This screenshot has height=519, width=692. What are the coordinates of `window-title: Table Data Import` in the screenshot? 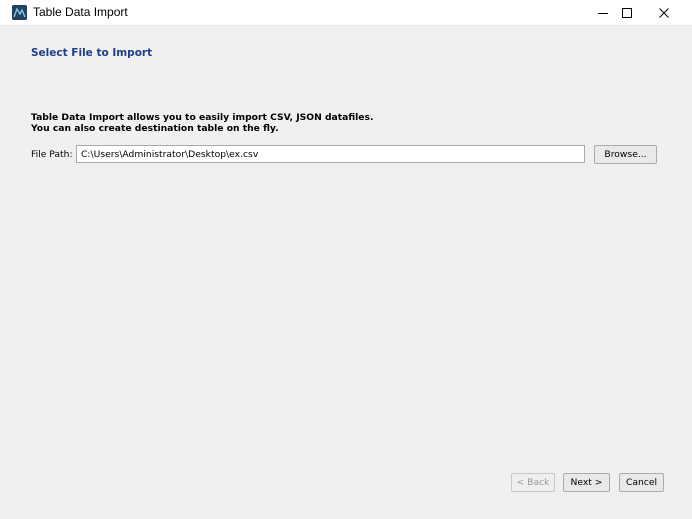 It's located at (80, 12).